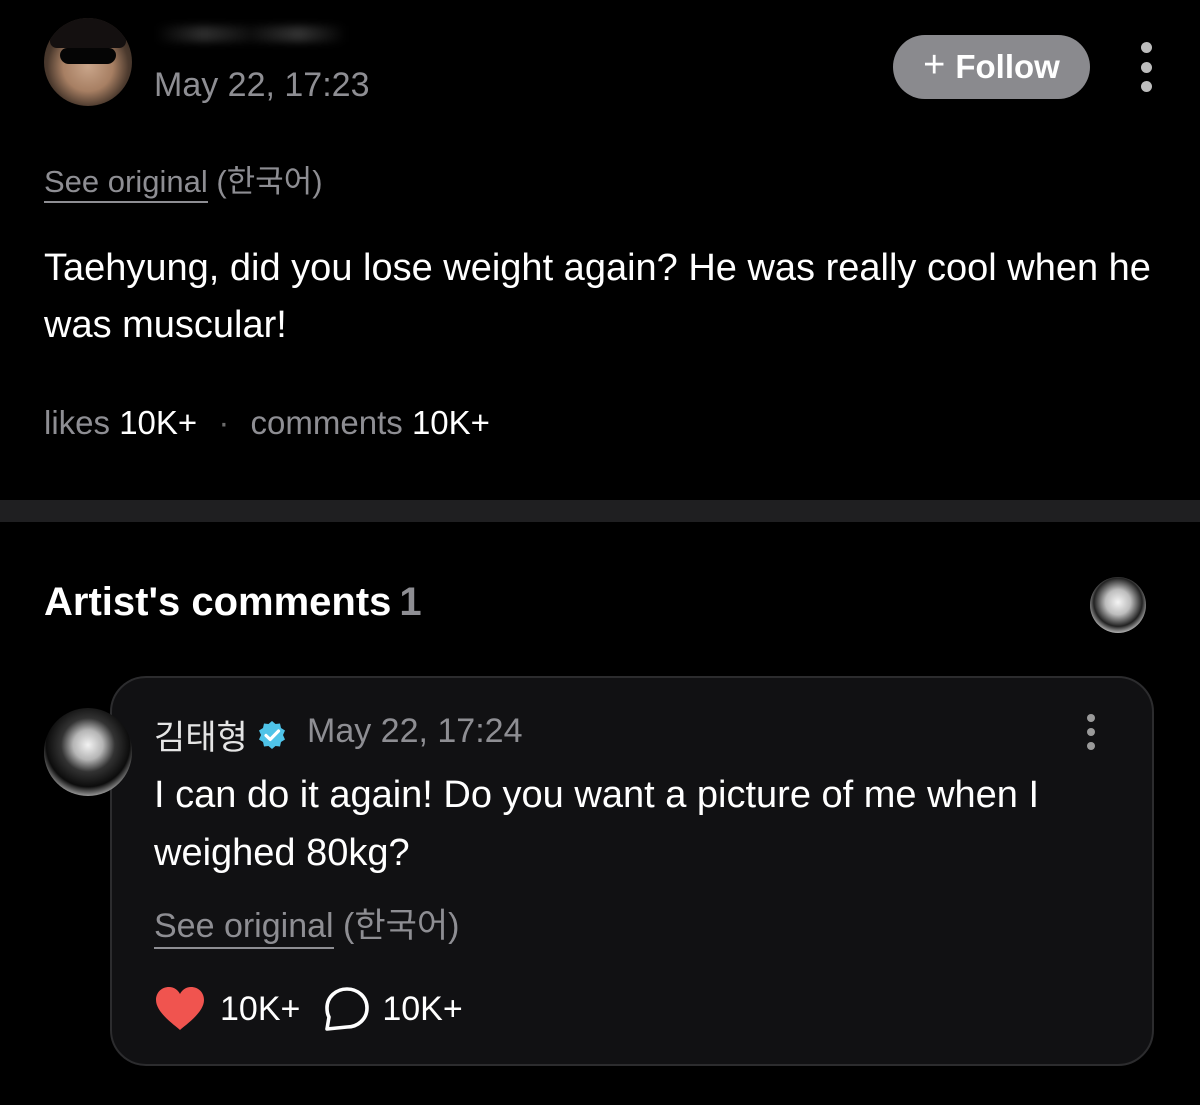 This screenshot has height=1105, width=1200. What do you see at coordinates (422, 1008) in the screenshot?
I see `comment-reply-count: 10K+` at bounding box center [422, 1008].